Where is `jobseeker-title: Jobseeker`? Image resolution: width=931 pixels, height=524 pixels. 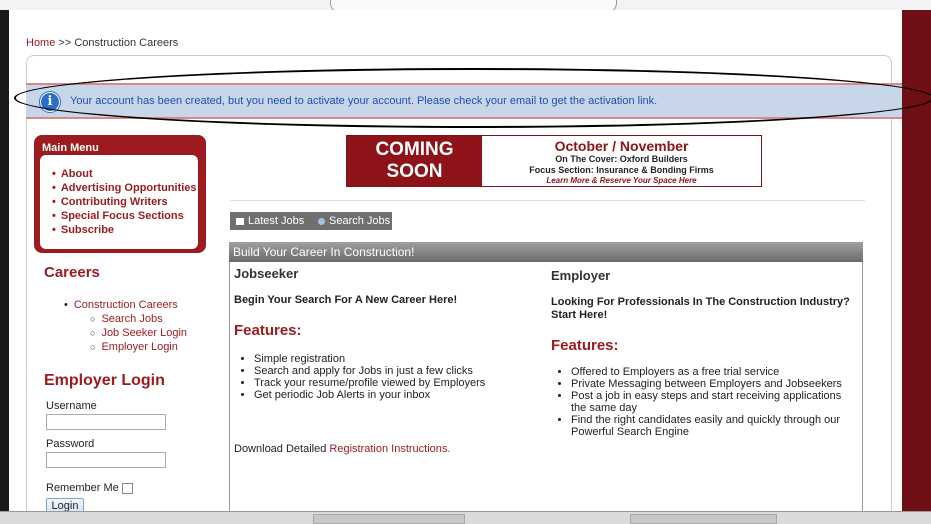 jobseeker-title: Jobseeker is located at coordinates (266, 273).